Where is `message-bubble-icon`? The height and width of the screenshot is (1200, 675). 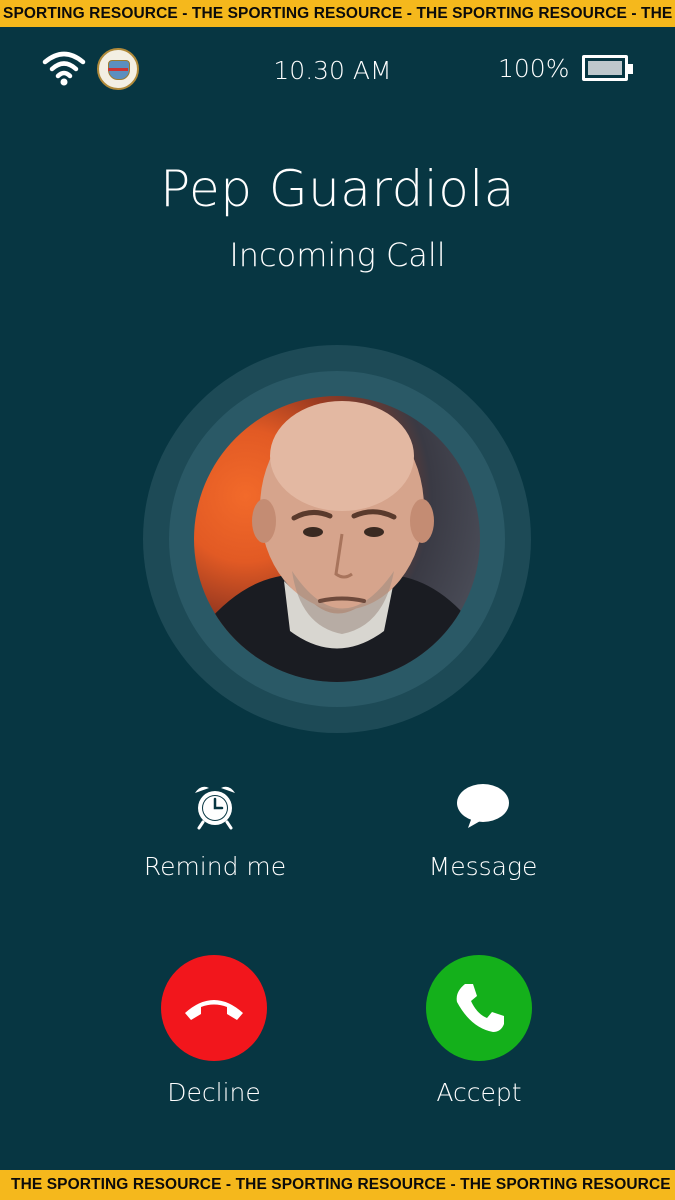
message-bubble-icon is located at coordinates (483, 806).